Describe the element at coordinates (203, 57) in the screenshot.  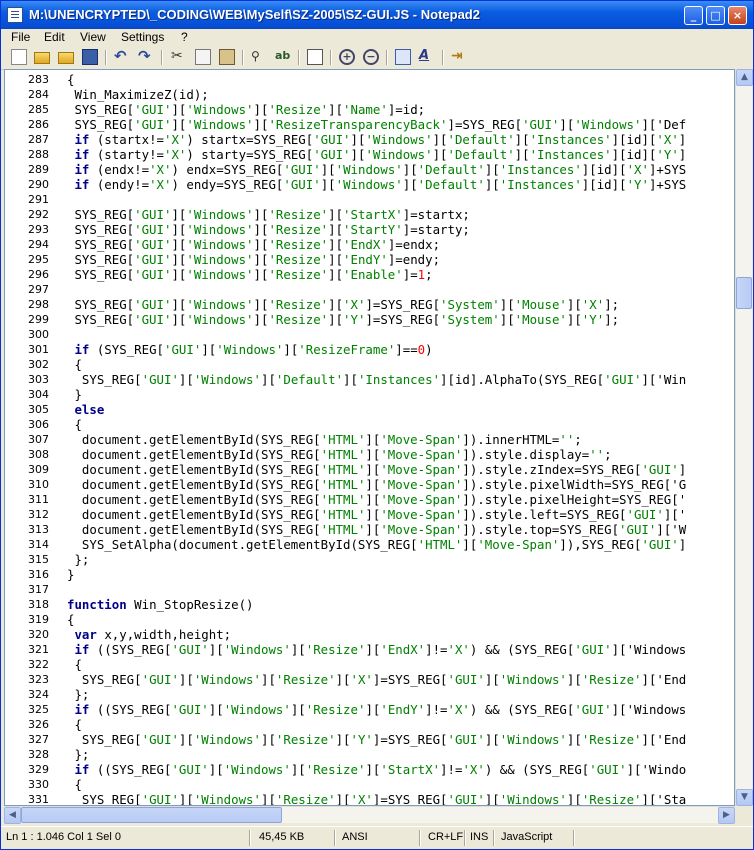
I see `copy-icon` at that location.